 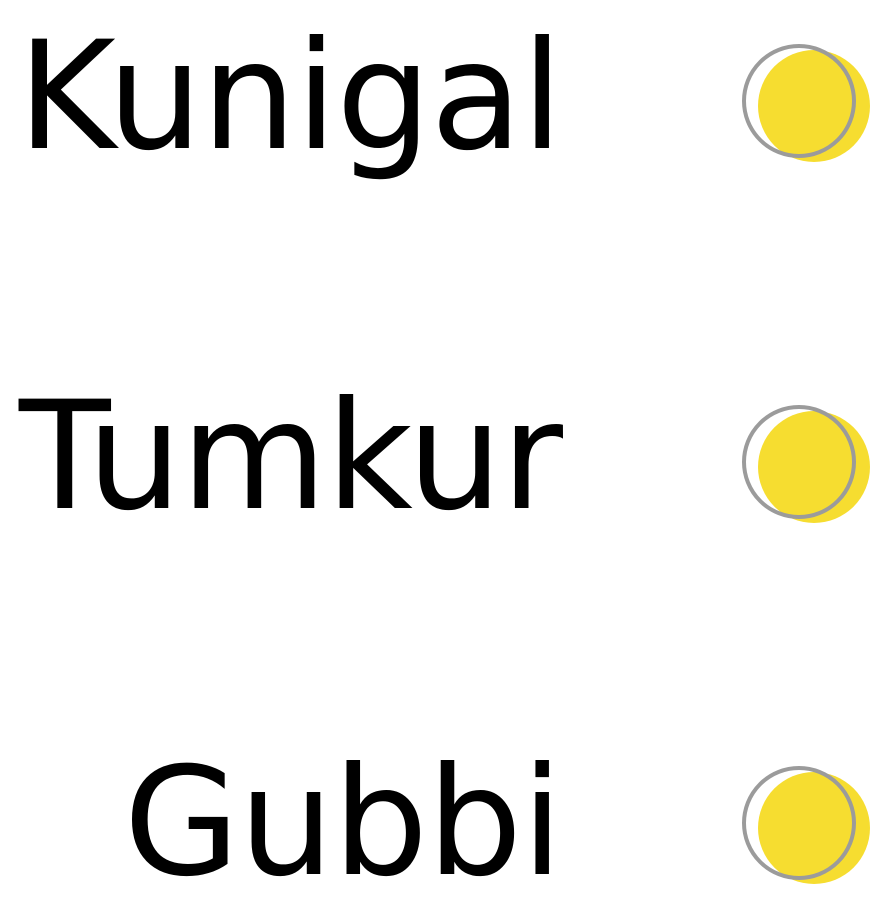 What do you see at coordinates (290, 97) in the screenshot?
I see `stop-label: Kunigal` at bounding box center [290, 97].